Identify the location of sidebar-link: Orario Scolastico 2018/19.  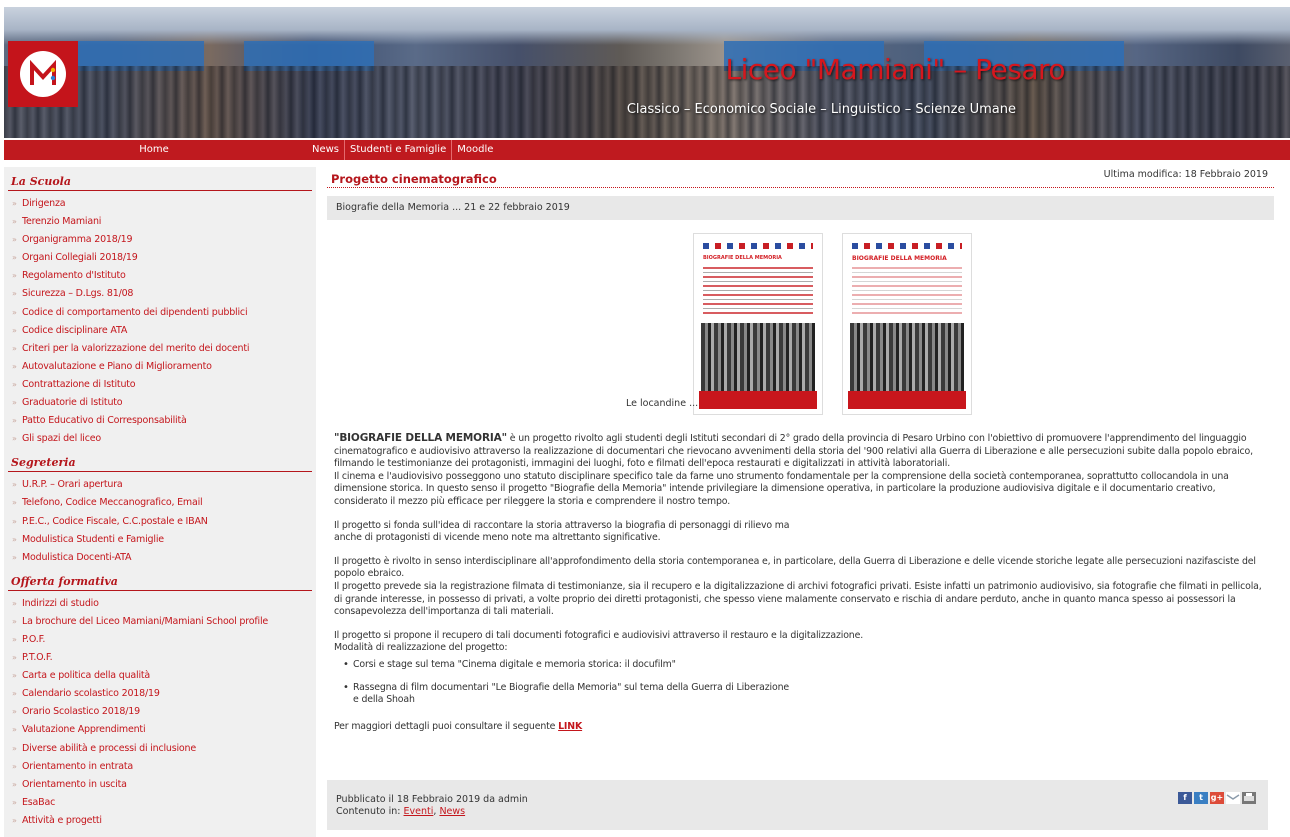
(160, 712).